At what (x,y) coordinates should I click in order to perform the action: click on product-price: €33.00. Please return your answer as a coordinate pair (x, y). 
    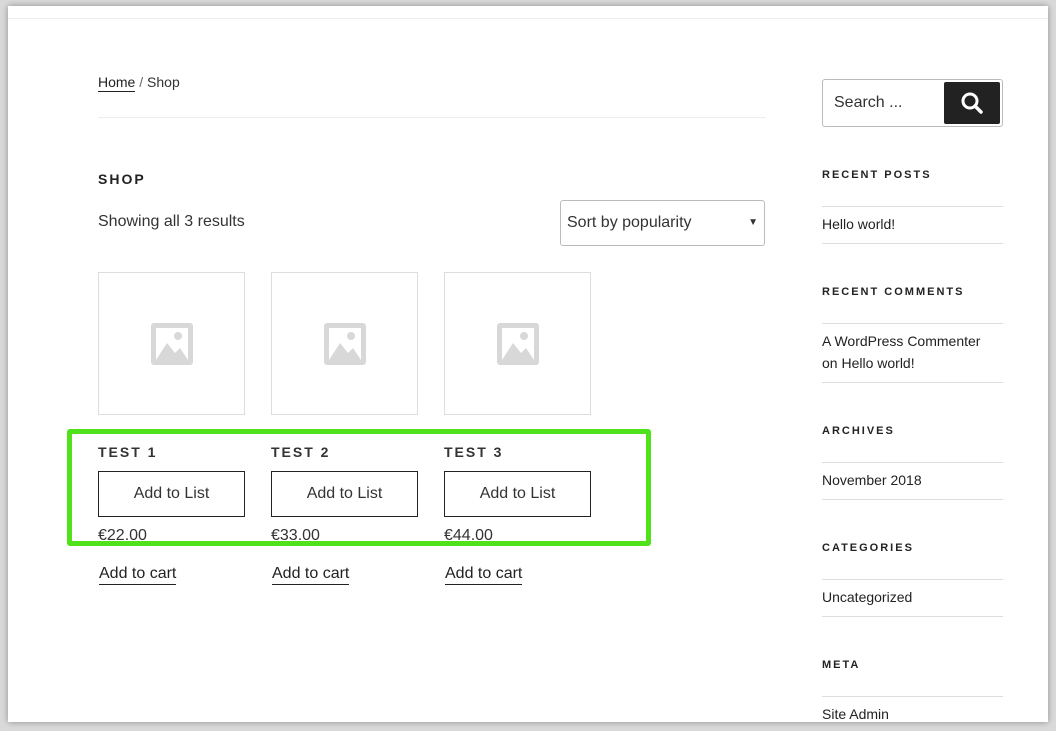
    Looking at the image, I should click on (295, 535).